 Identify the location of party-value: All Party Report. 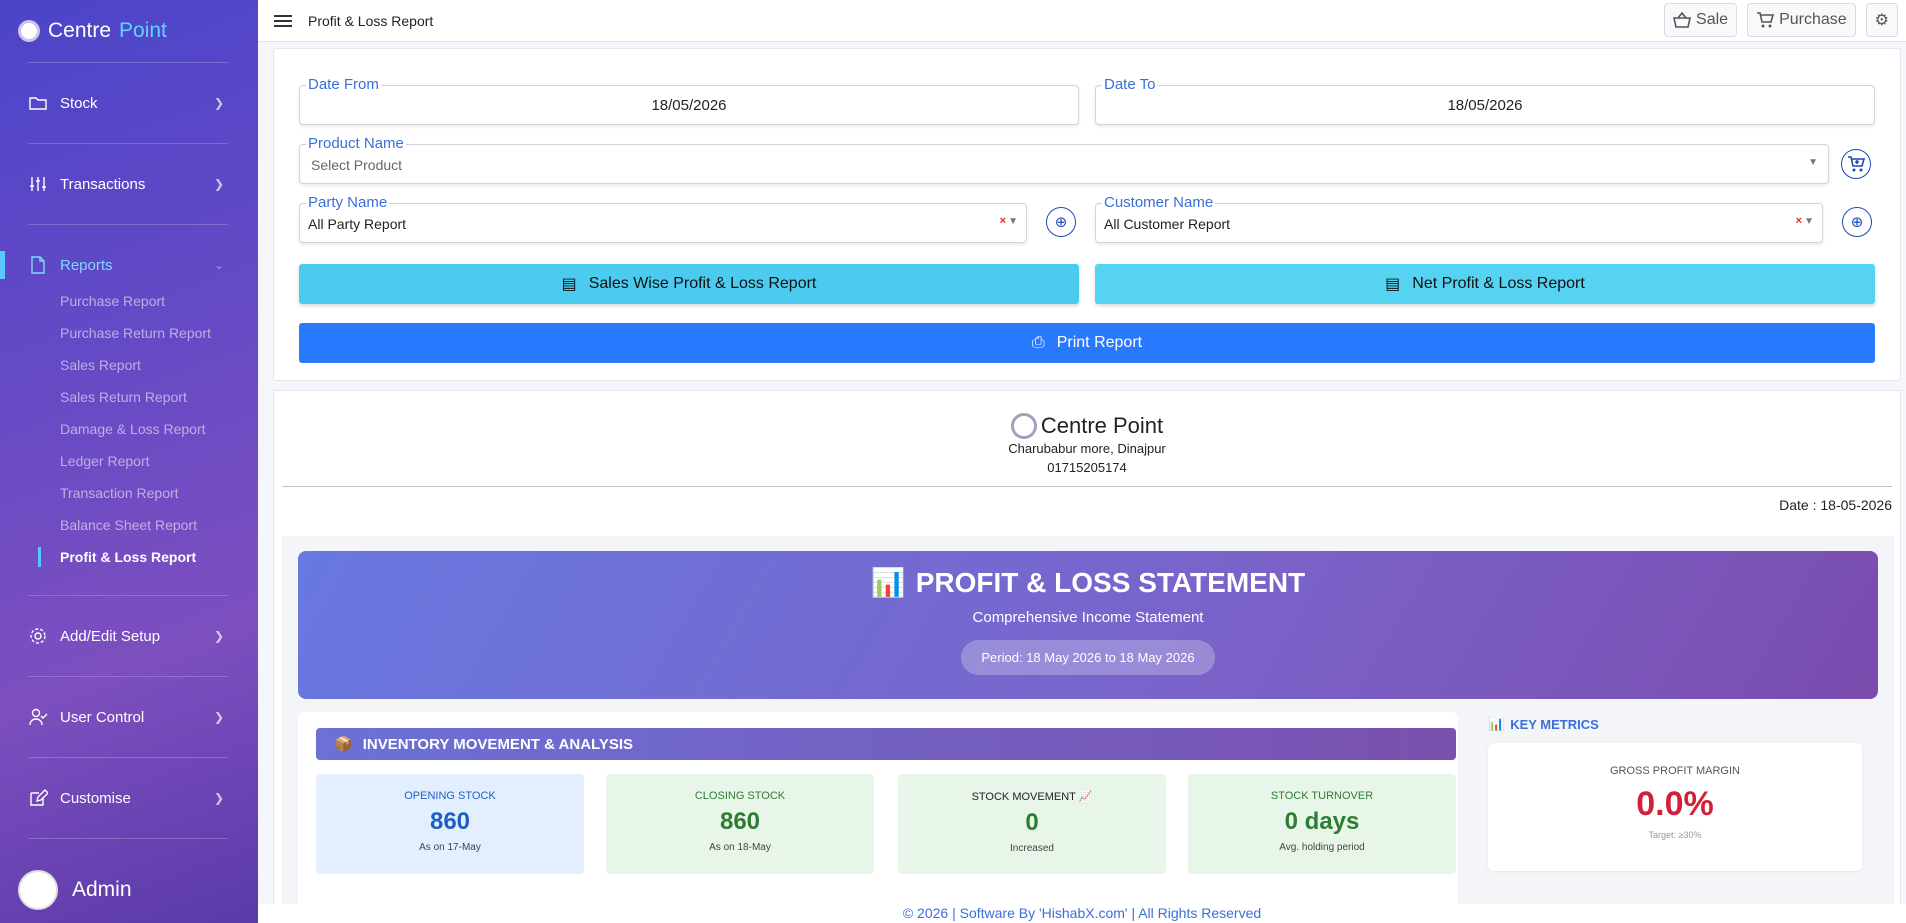
(357, 224).